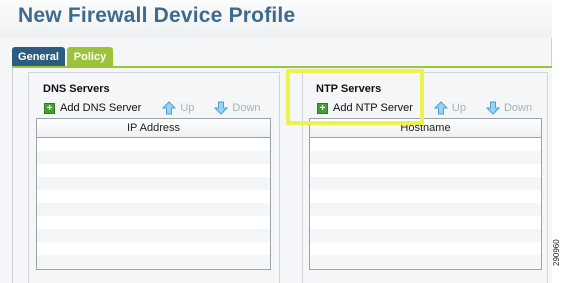 The image size is (566, 283). Describe the element at coordinates (518, 108) in the screenshot. I see `ntp-down-label: Down` at that location.